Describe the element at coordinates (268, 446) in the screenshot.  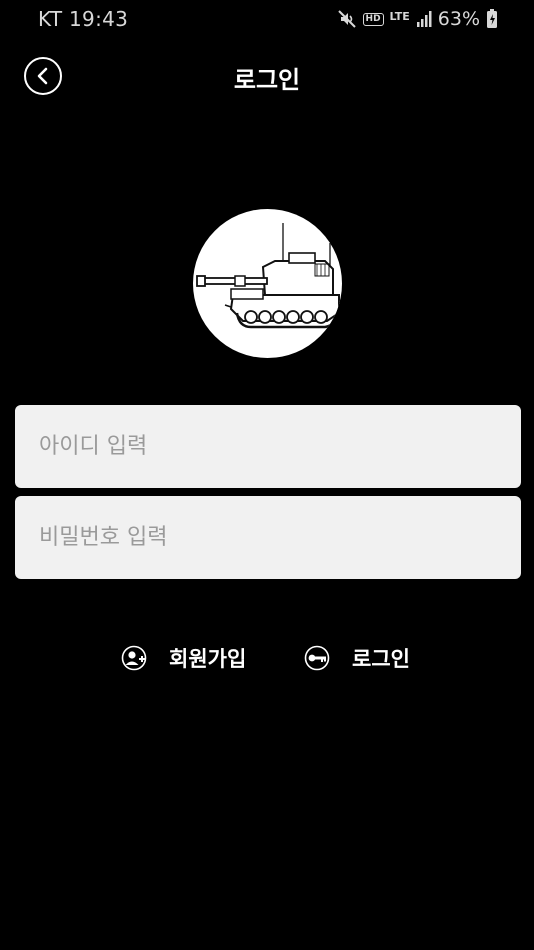
I see `id-input` at that location.